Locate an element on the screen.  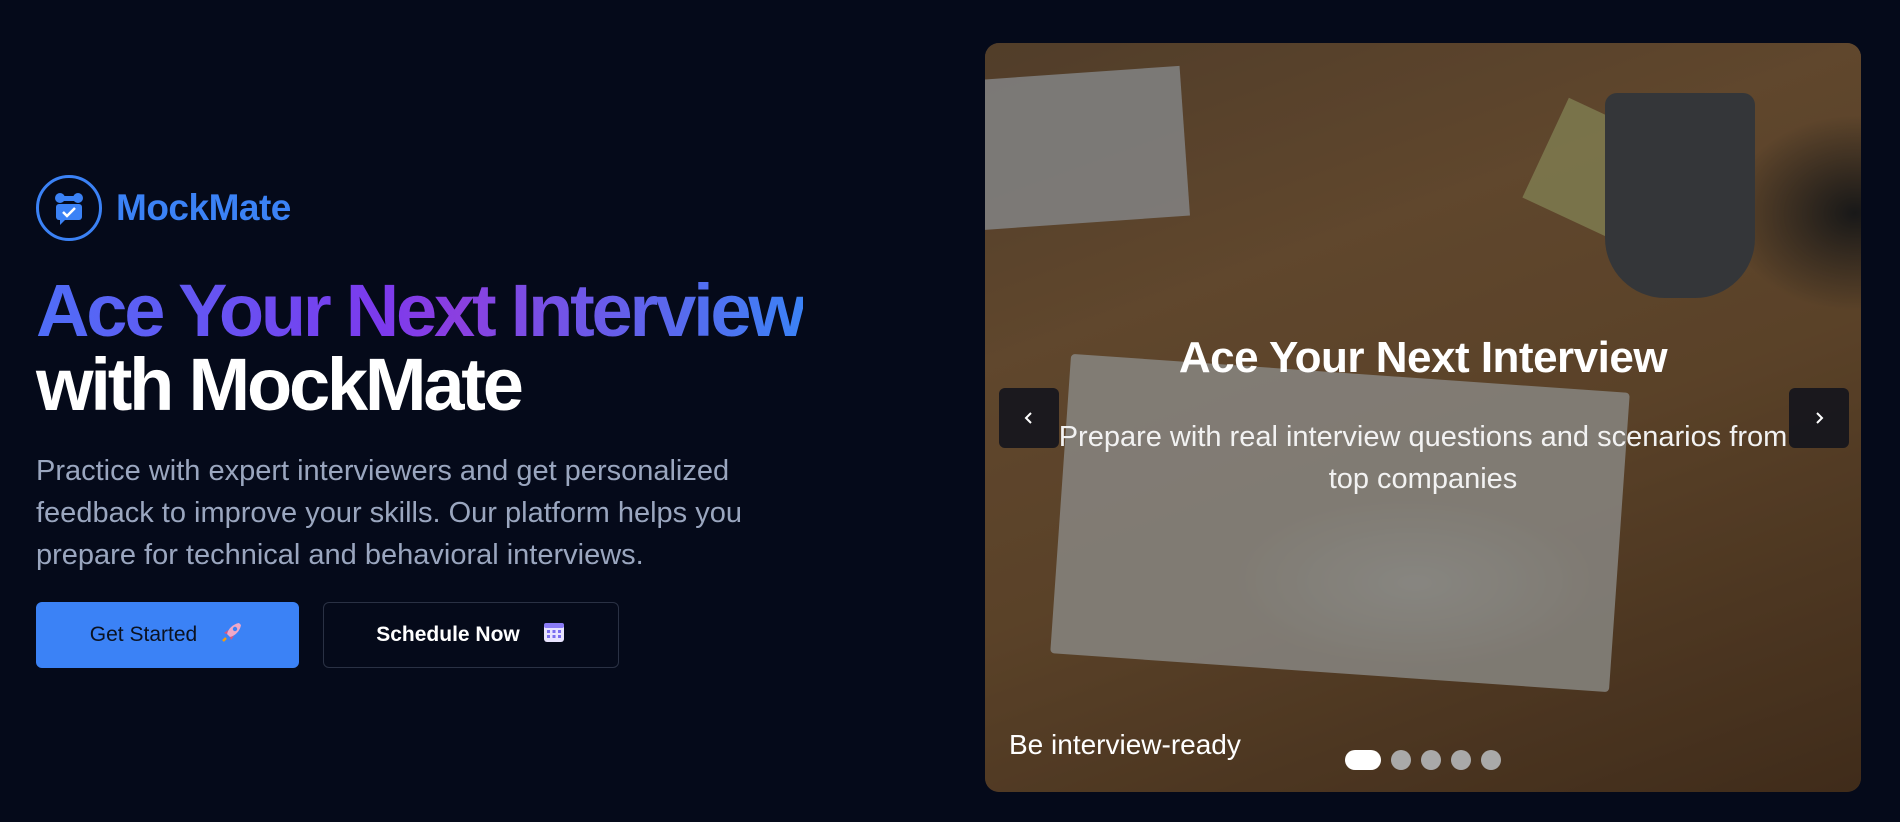
chevron-right-icon is located at coordinates (1820, 418).